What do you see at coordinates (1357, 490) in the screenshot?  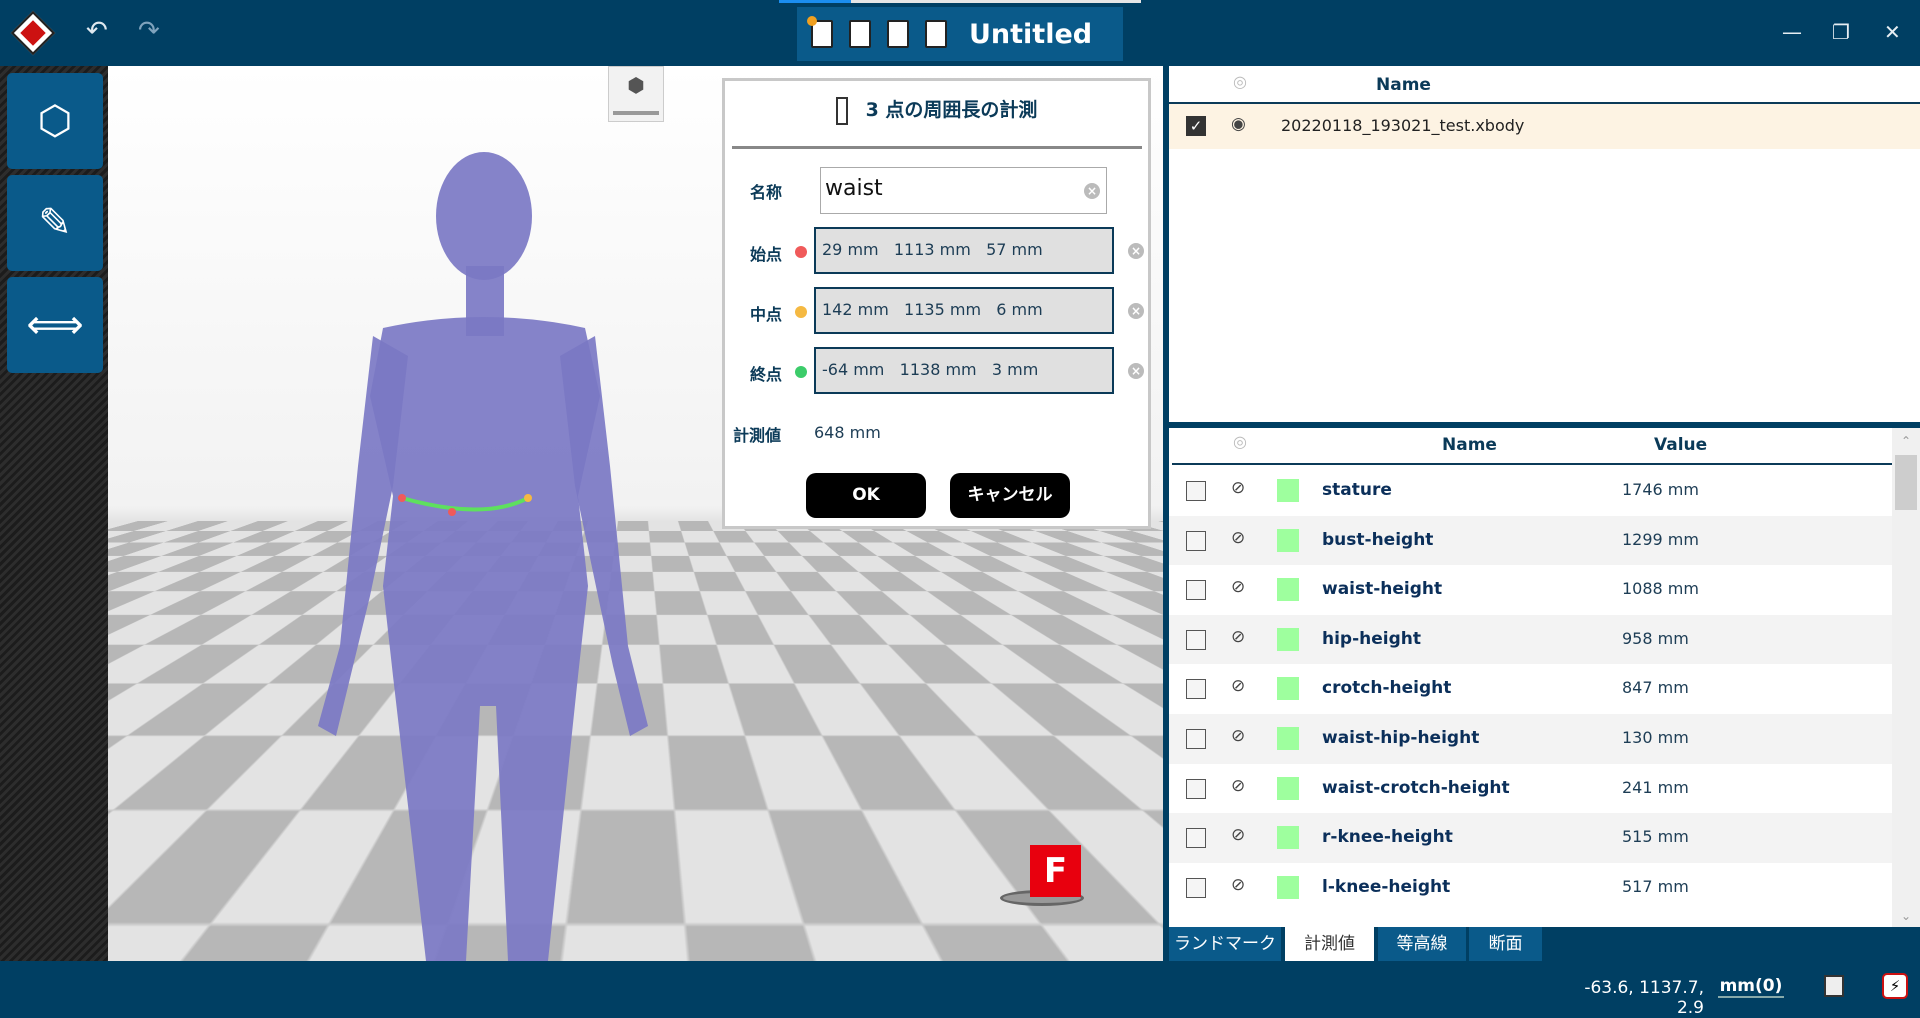 I see `measurement-name: stature` at bounding box center [1357, 490].